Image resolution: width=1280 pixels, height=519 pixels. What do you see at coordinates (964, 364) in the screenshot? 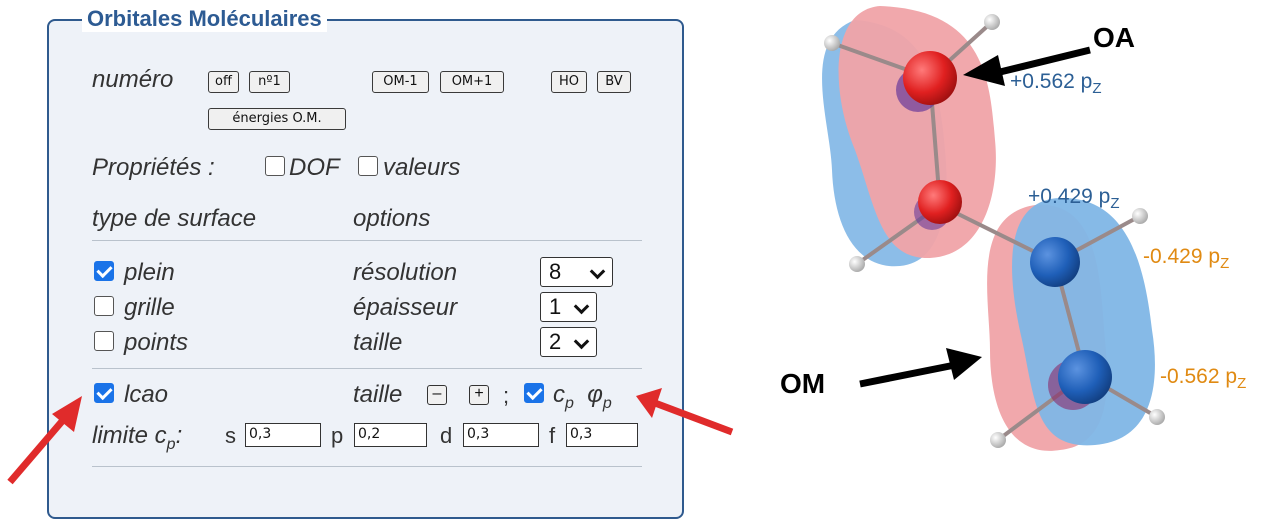
I see `black-arrowhead-om` at bounding box center [964, 364].